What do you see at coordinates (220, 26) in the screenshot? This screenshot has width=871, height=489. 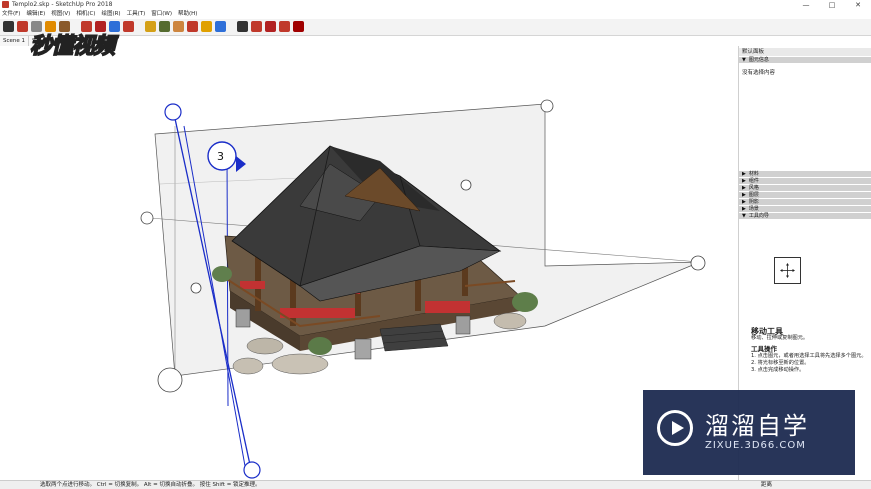 I see `zoom-extents-tool-icon` at bounding box center [220, 26].